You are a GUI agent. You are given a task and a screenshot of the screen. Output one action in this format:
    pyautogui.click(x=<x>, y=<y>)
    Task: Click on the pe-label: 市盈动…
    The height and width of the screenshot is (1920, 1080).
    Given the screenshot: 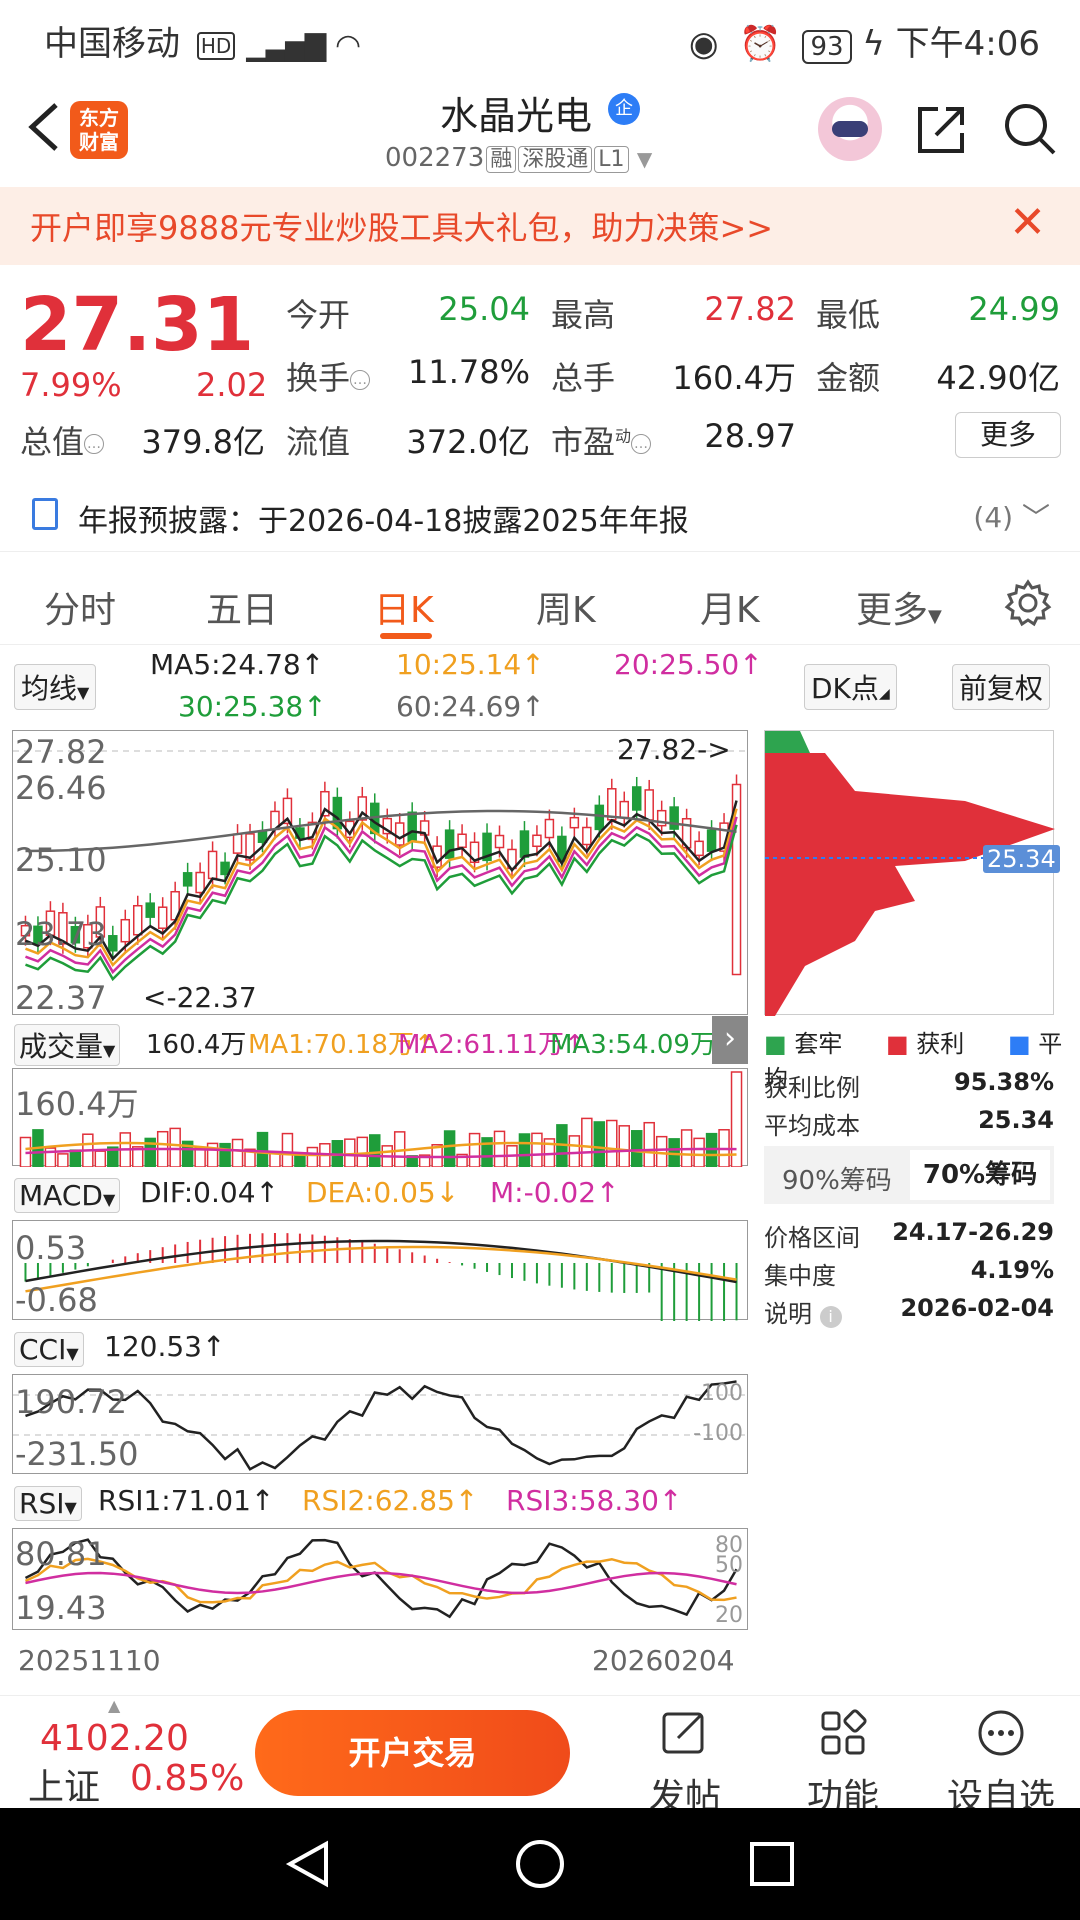 What is the action you would take?
    pyautogui.click(x=601, y=440)
    